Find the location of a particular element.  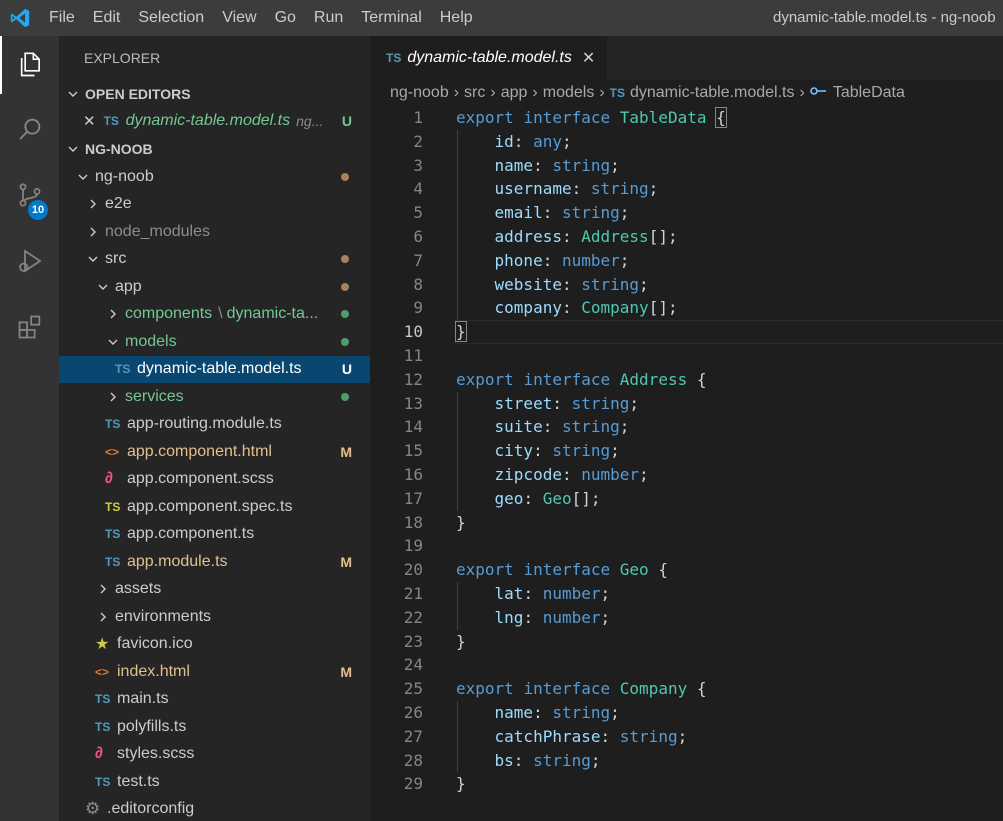

code-line: 2 id: any; is located at coordinates (686, 142).